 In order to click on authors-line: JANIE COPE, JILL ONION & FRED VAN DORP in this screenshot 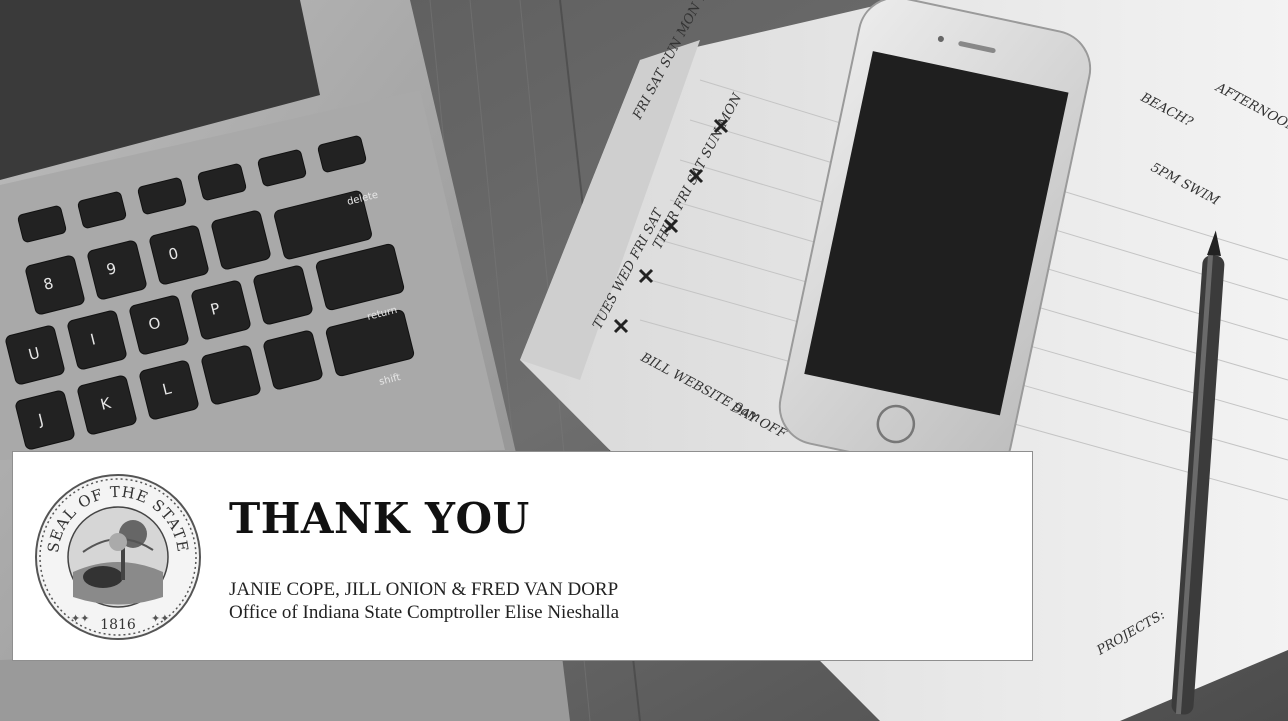, I will do `click(424, 589)`.